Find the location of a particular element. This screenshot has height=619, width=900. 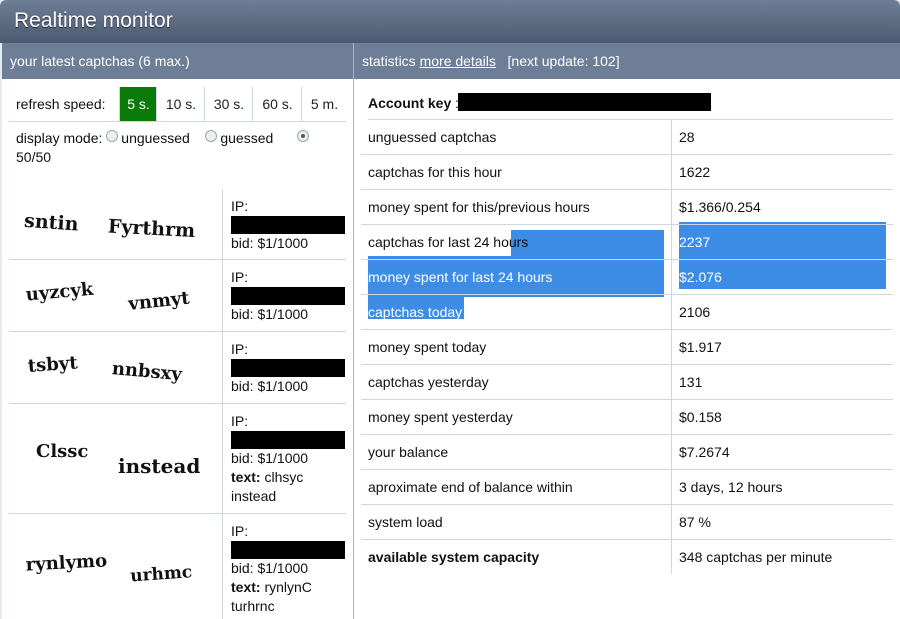

mode-5050-label: 50/50 is located at coordinates (34, 157).